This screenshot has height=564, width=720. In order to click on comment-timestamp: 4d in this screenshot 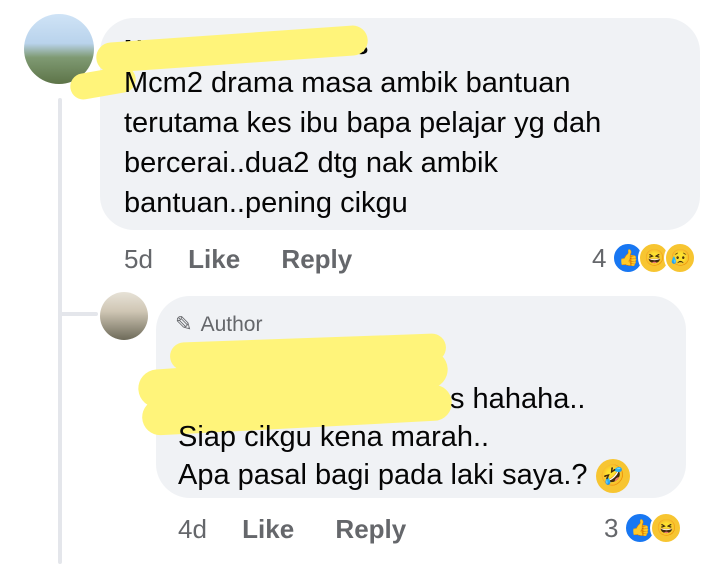, I will do `click(192, 529)`.